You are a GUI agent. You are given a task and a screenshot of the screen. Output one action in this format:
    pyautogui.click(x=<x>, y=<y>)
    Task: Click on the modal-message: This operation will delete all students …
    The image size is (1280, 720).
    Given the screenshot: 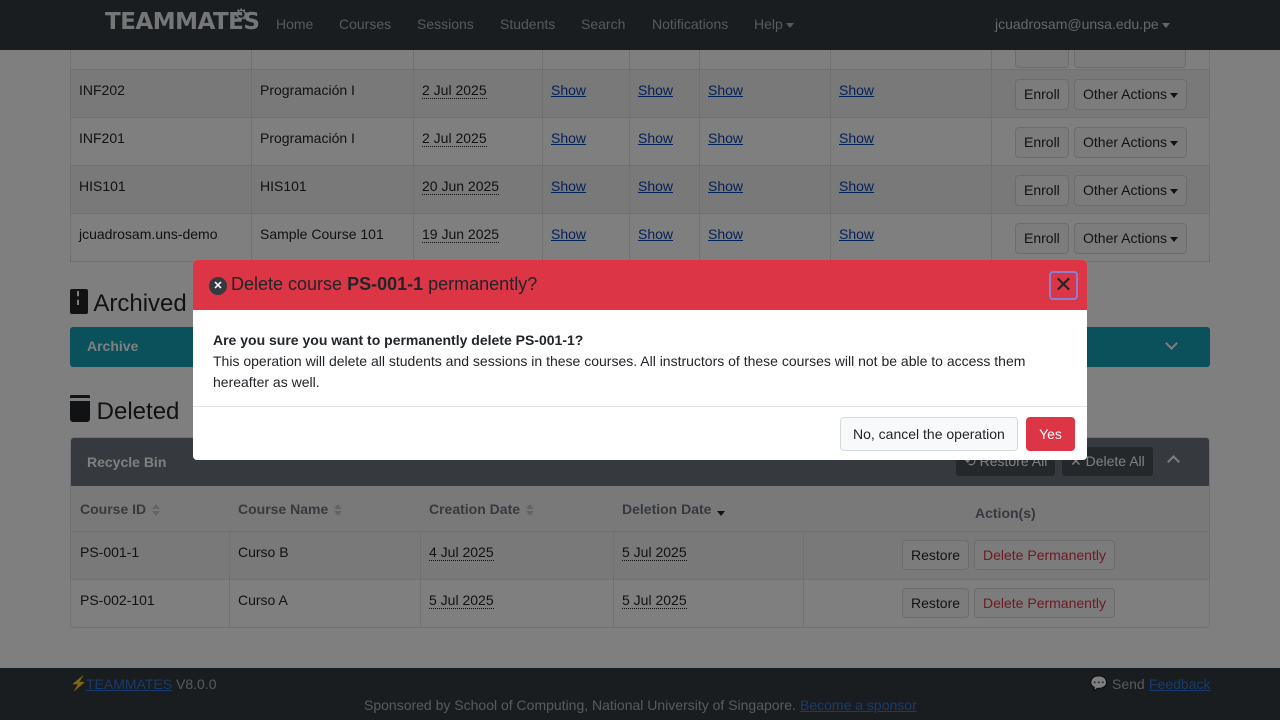 What is the action you would take?
    pyautogui.click(x=619, y=371)
    